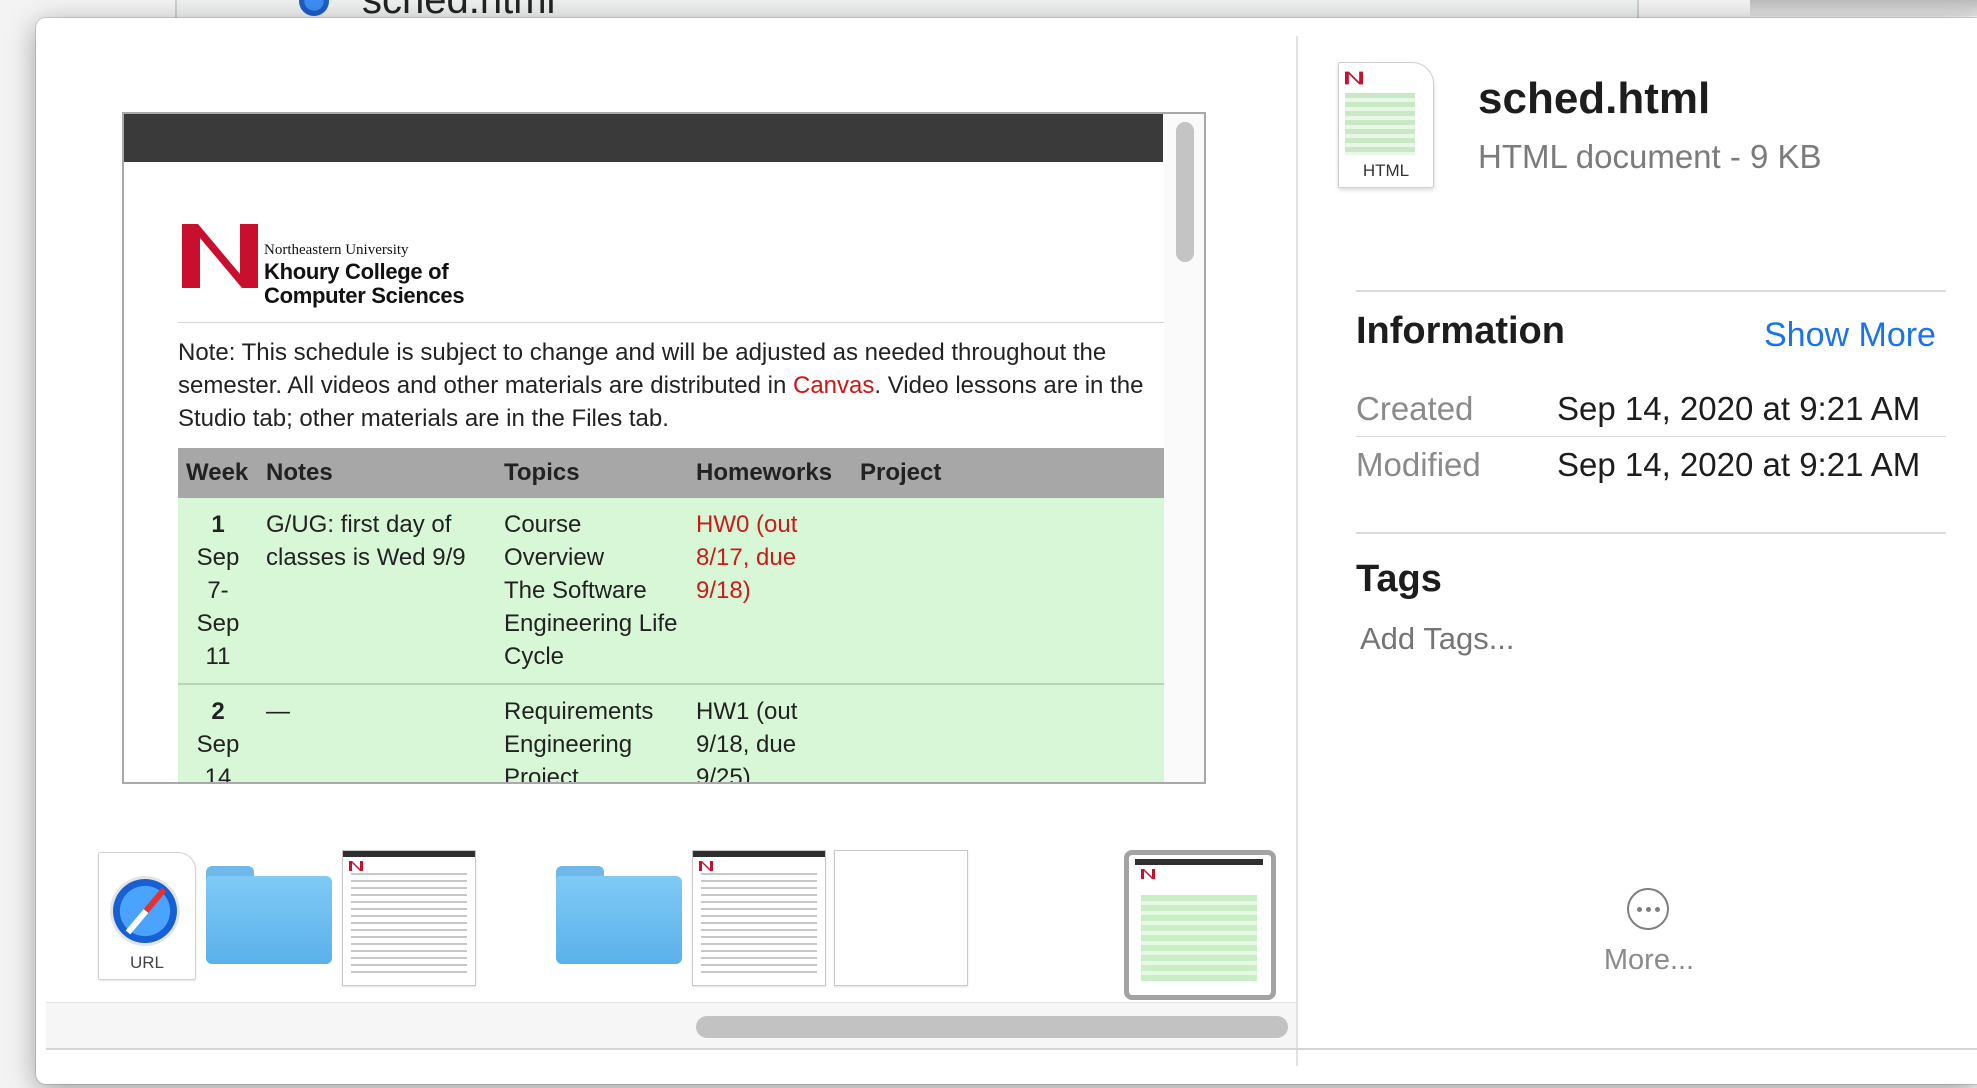 The image size is (1977, 1088). I want to click on northeastern-n-icon, so click(1354, 78).